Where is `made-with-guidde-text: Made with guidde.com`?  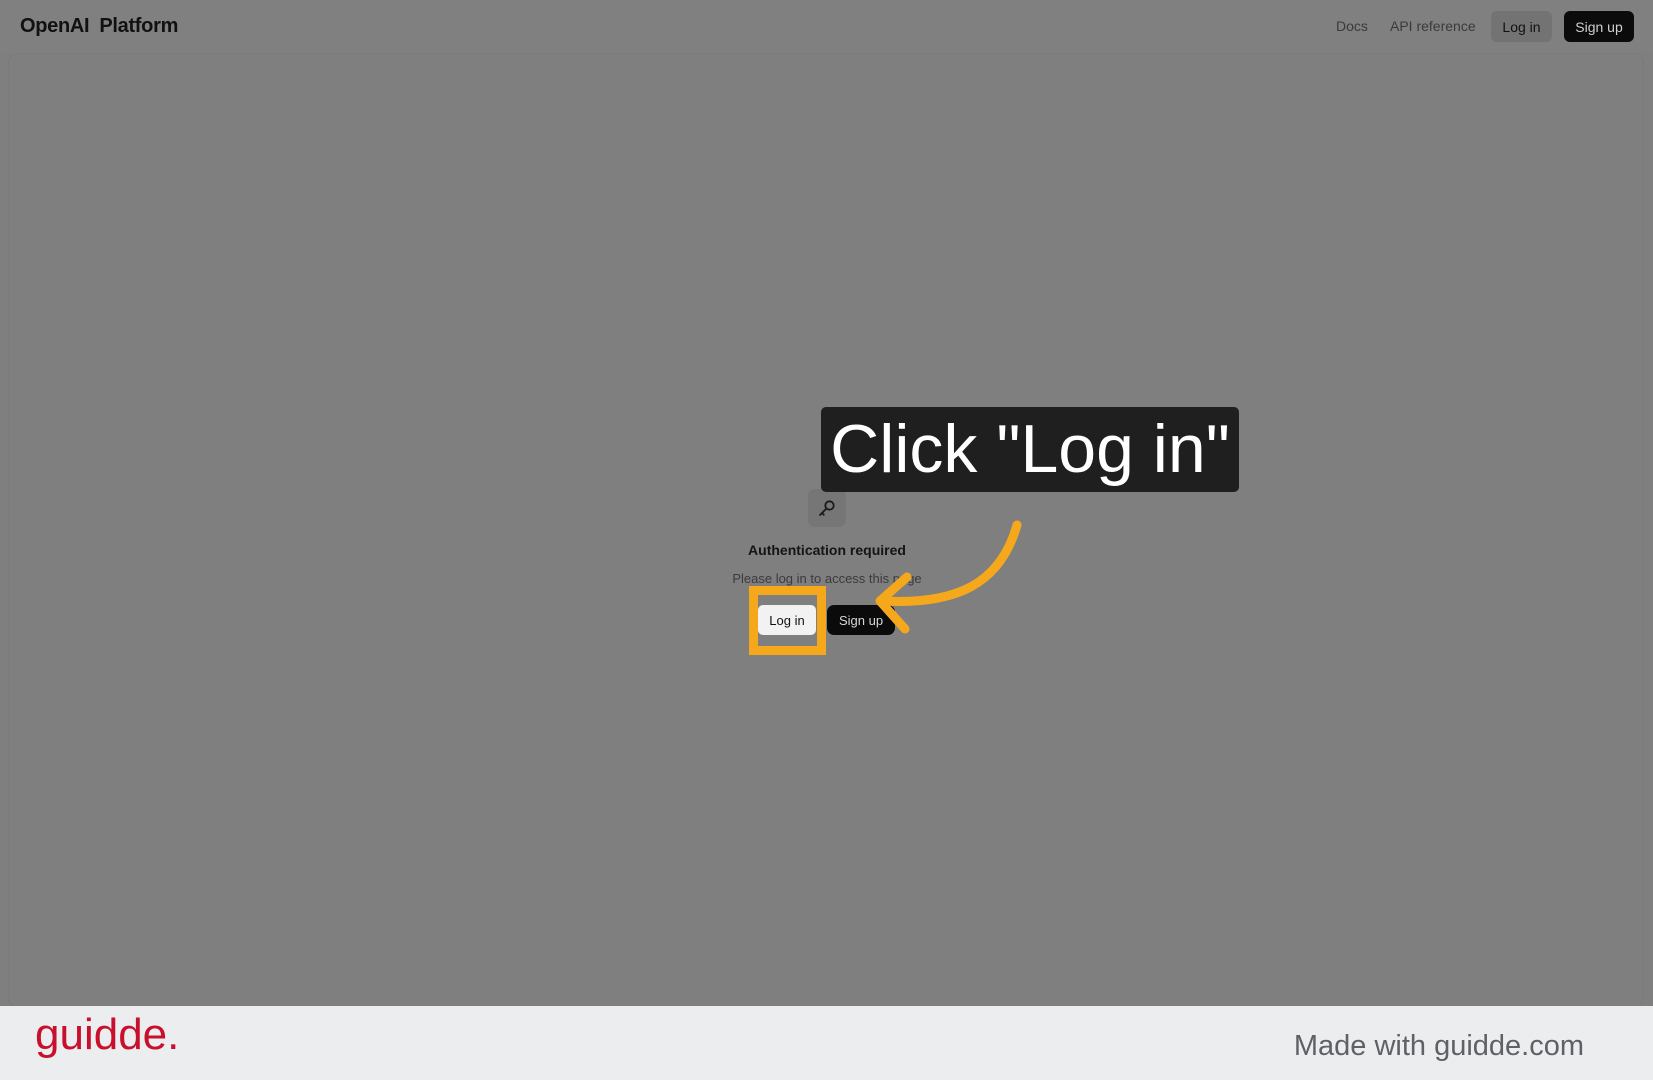 made-with-guidde-text: Made with guidde.com is located at coordinates (1438, 1046).